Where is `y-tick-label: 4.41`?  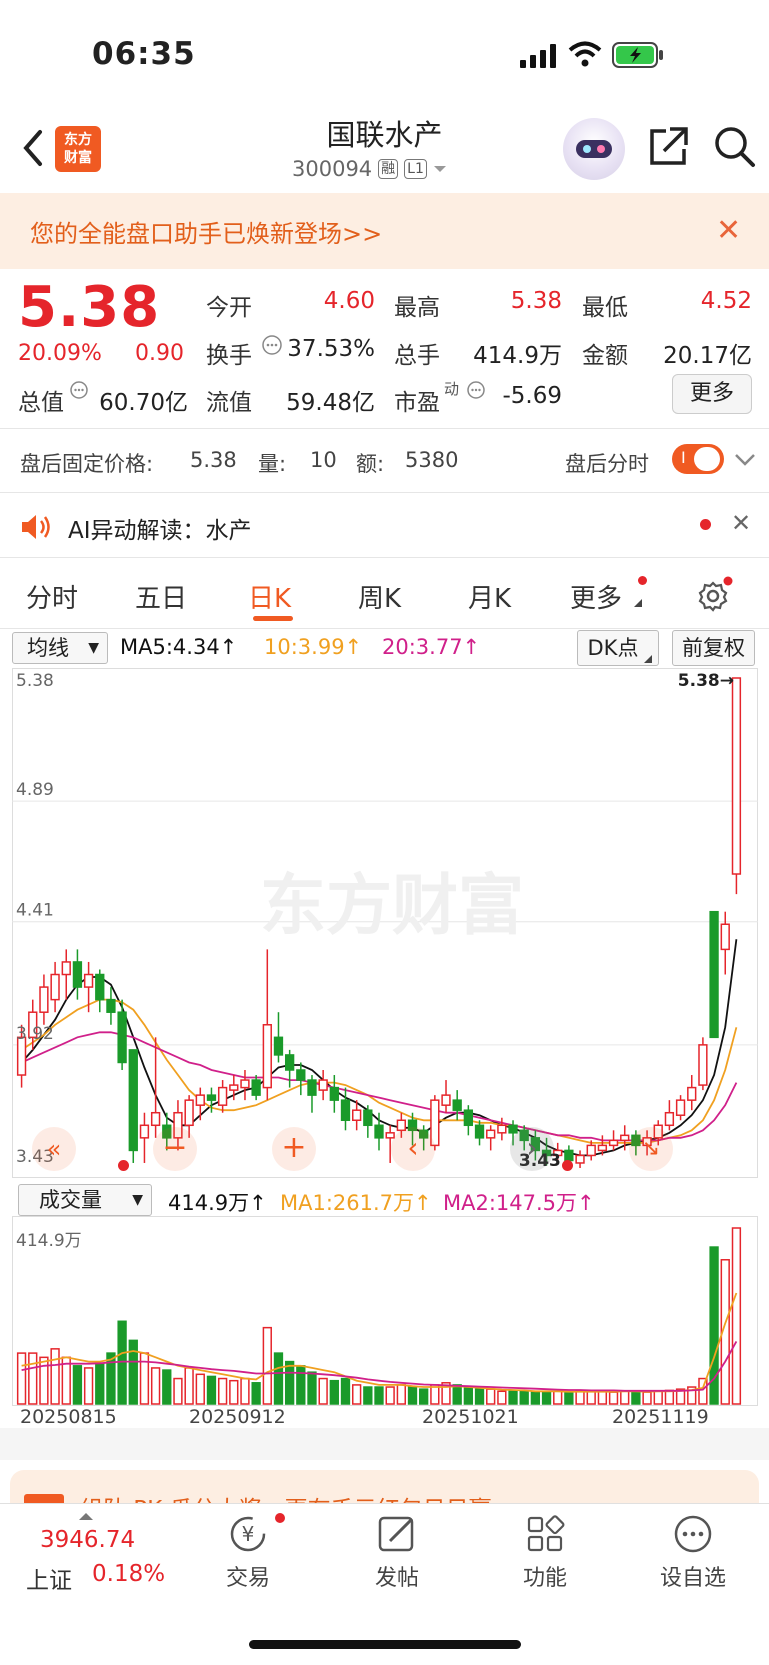 y-tick-label: 4.41 is located at coordinates (35, 911).